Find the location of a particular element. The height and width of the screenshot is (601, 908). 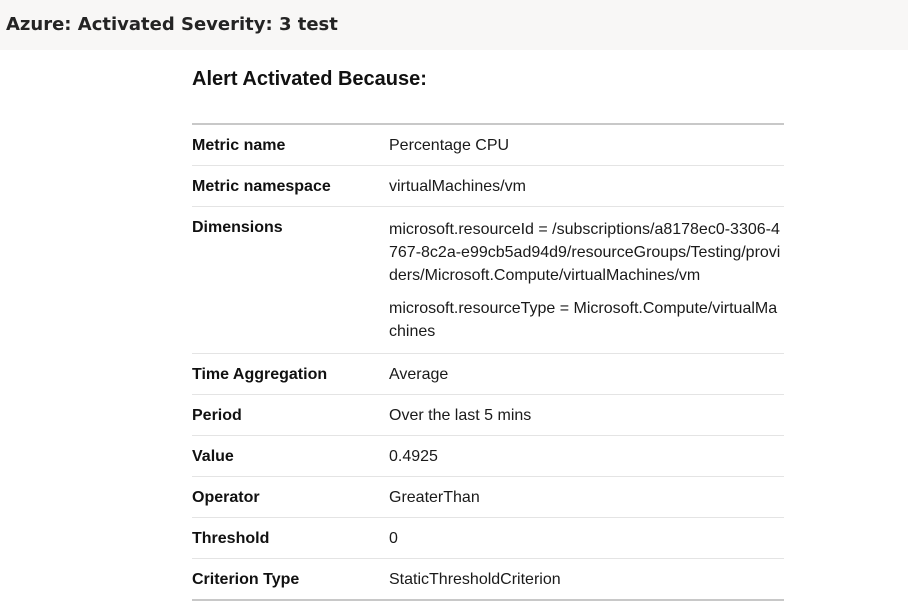

table-row: Value 0.4925 is located at coordinates (488, 456).